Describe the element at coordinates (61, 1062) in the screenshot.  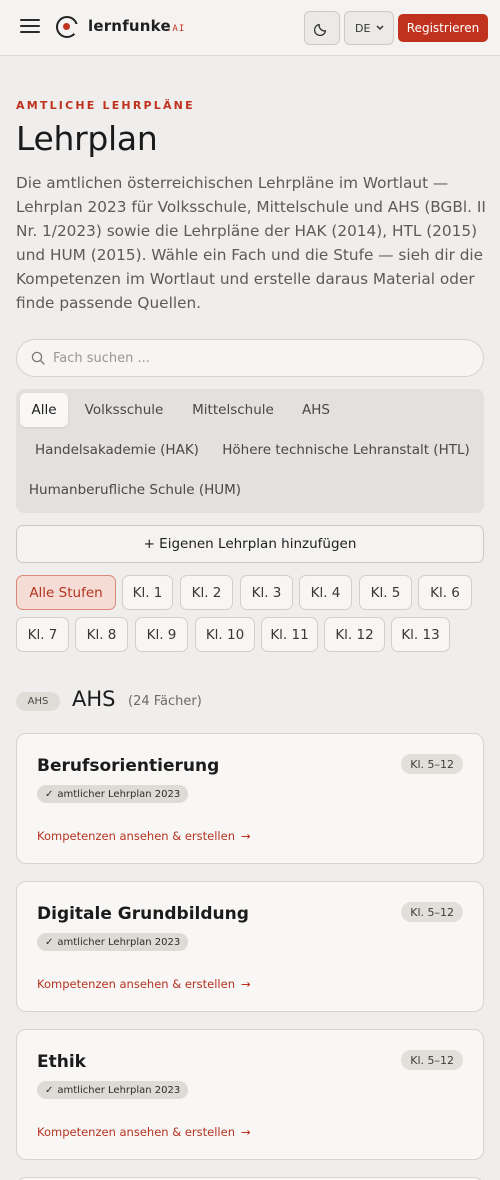
I see `subject-title: Ethik` at that location.